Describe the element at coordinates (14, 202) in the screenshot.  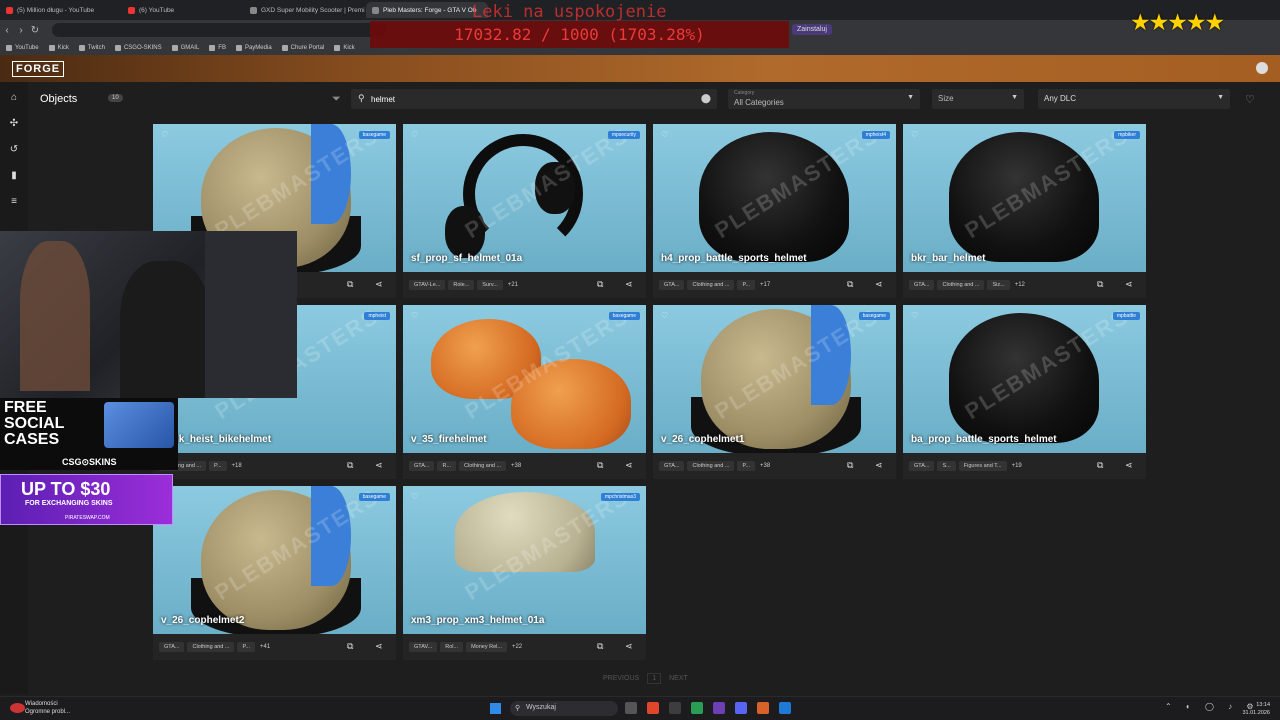
I see `list-icon: ≡` at that location.